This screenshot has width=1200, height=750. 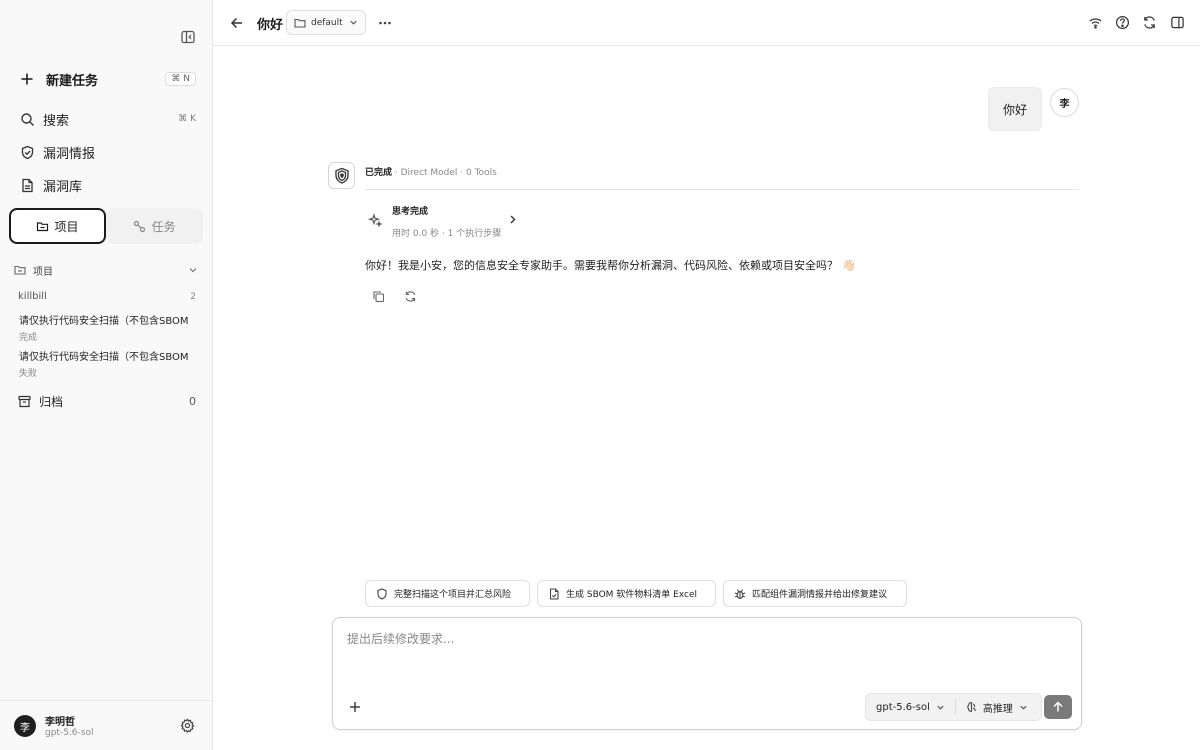 I want to click on project-select-value: default, so click(x=327, y=22).